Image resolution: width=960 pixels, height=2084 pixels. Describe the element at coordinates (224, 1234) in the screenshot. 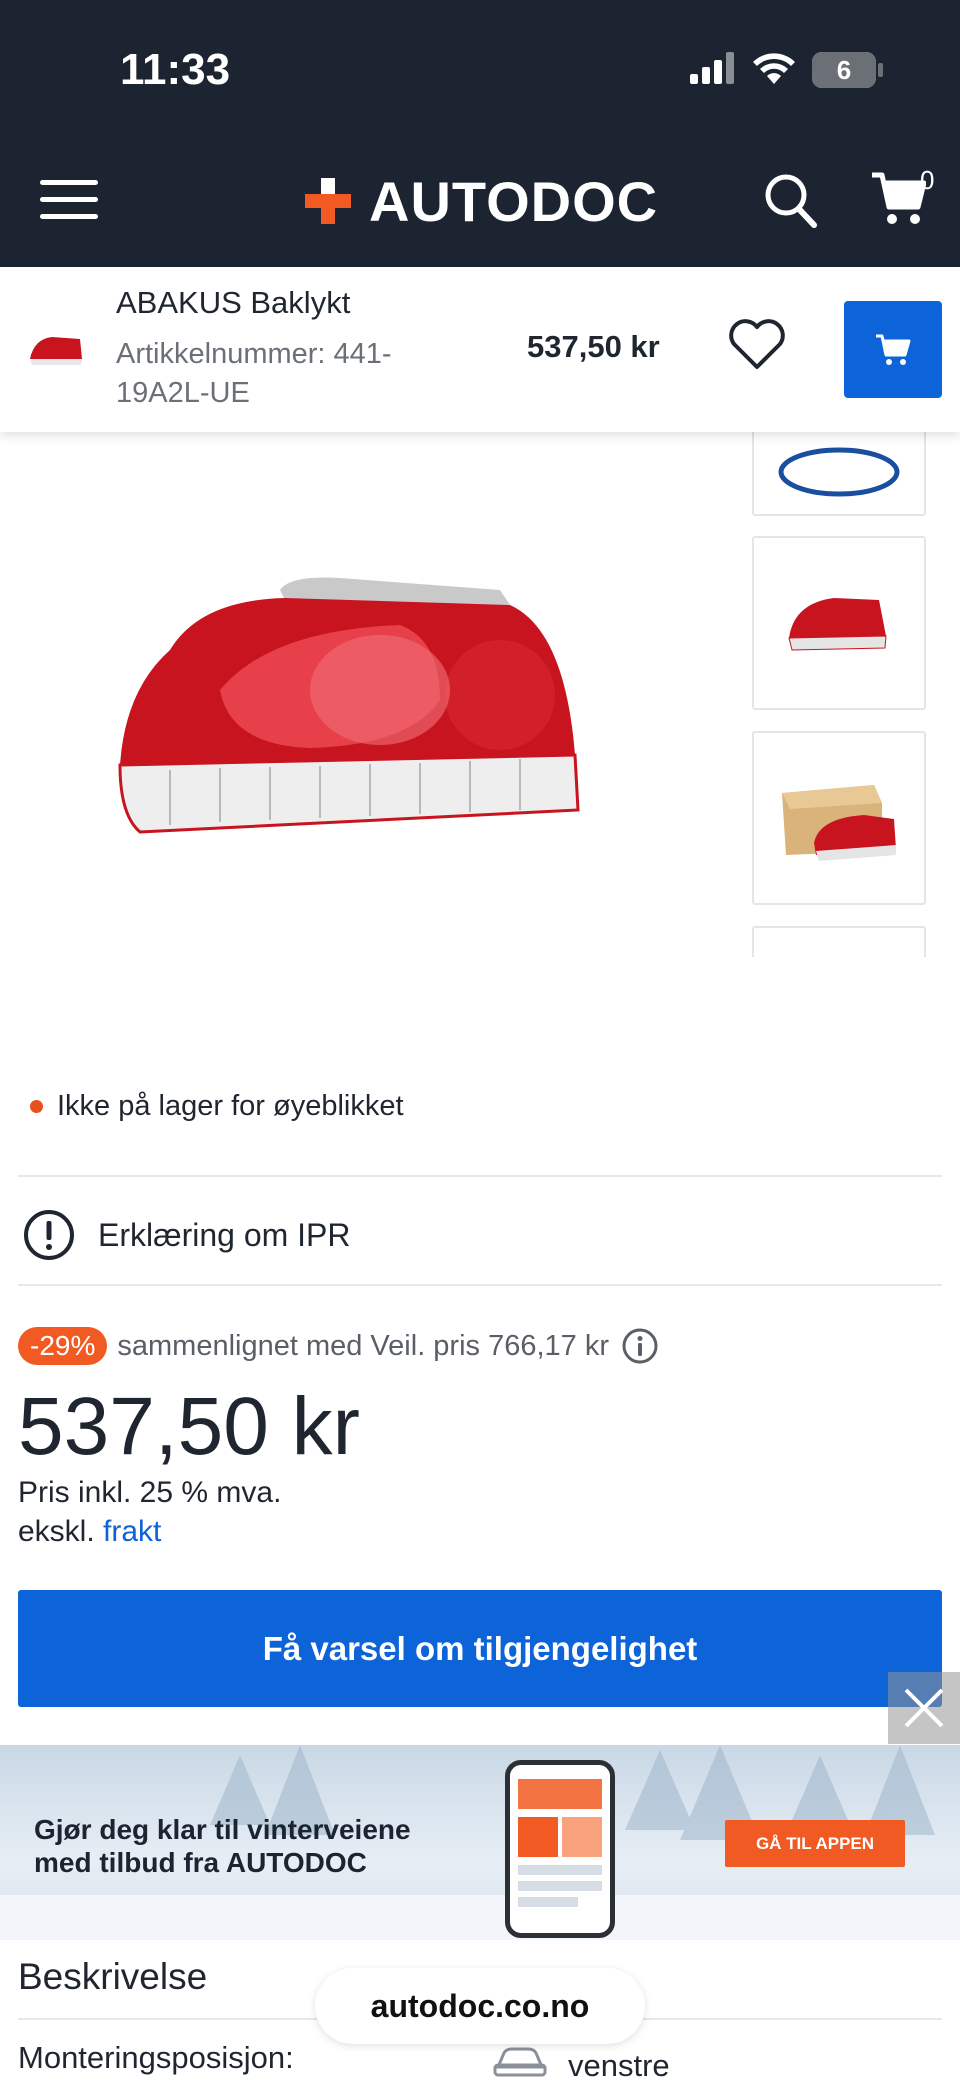

I see `ipr-label: Erklæring om IPR` at that location.